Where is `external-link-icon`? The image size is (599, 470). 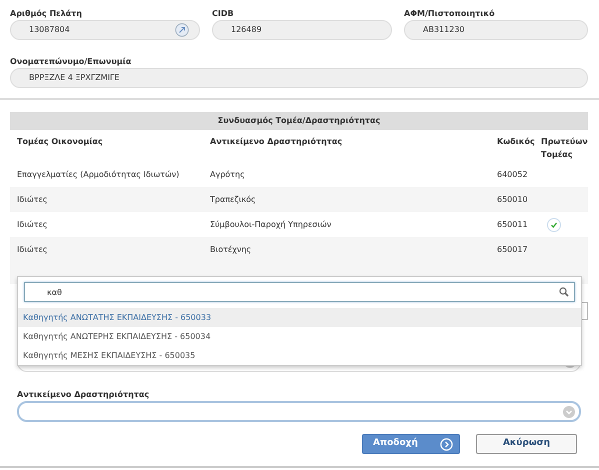
external-link-icon is located at coordinates (182, 30).